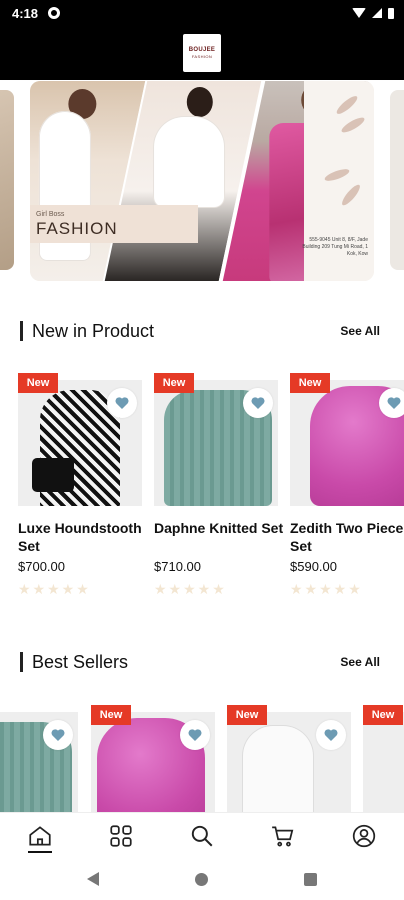 Image resolution: width=404 pixels, height=900 pixels. I want to click on nav-profile, so click(364, 836).